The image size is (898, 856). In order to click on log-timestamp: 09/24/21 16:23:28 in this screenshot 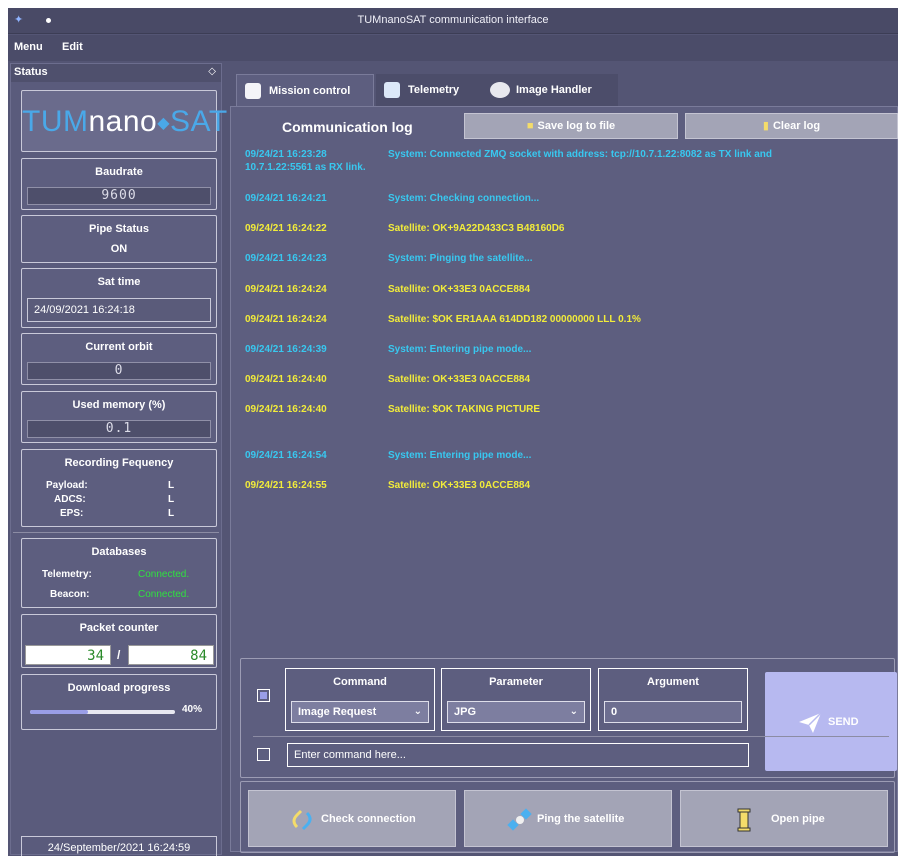, I will do `click(286, 154)`.